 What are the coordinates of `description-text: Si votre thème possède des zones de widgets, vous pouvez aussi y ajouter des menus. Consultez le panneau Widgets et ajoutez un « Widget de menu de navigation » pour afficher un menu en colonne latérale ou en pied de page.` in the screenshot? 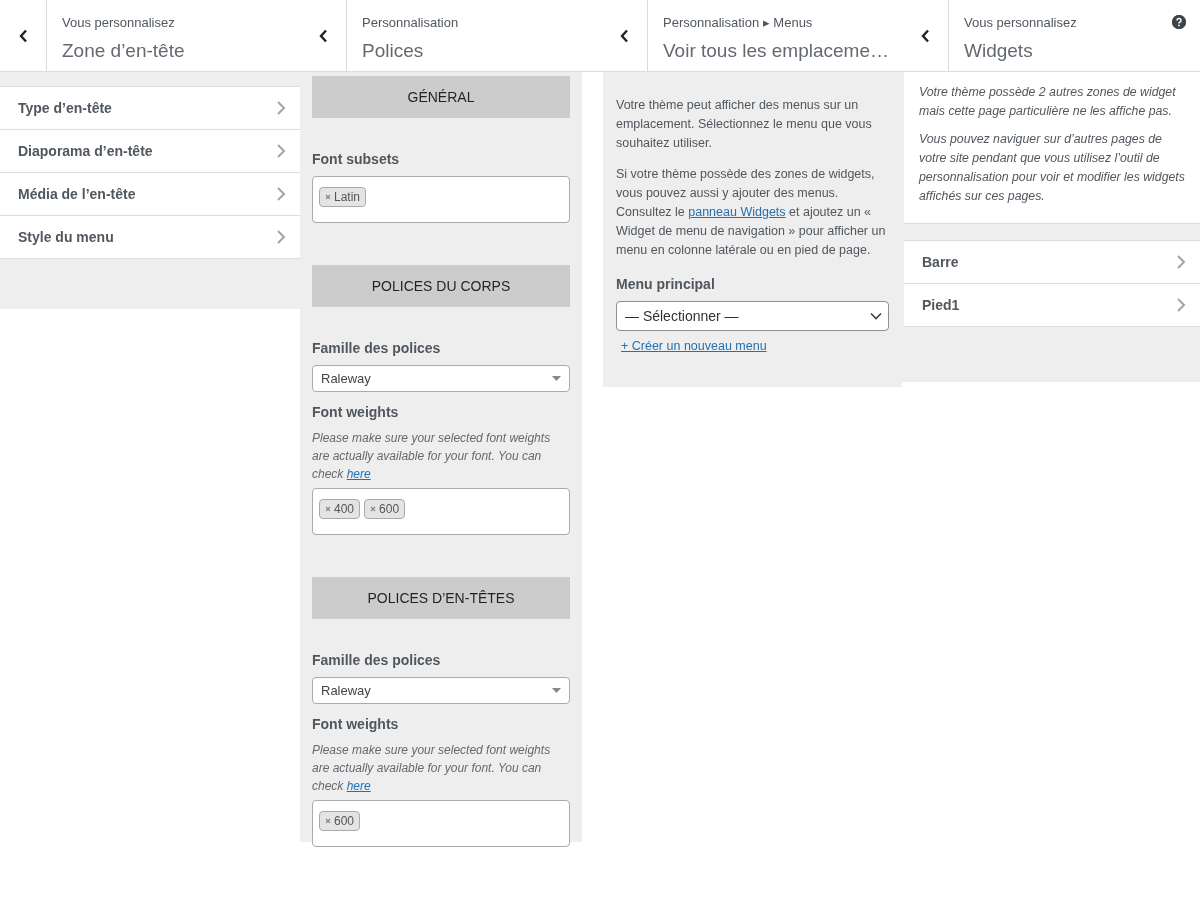 It's located at (751, 212).